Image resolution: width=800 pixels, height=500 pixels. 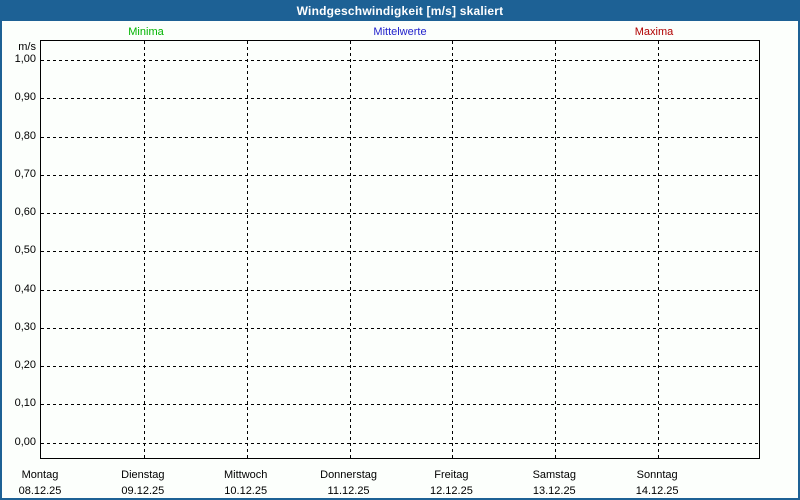 What do you see at coordinates (657, 475) in the screenshot?
I see `x-day-name: Sonntag` at bounding box center [657, 475].